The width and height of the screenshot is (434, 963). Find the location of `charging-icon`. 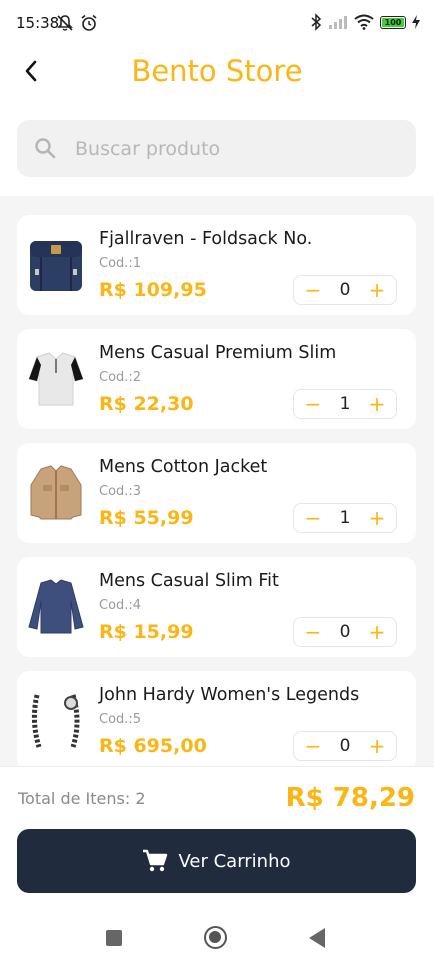

charging-icon is located at coordinates (416, 22).